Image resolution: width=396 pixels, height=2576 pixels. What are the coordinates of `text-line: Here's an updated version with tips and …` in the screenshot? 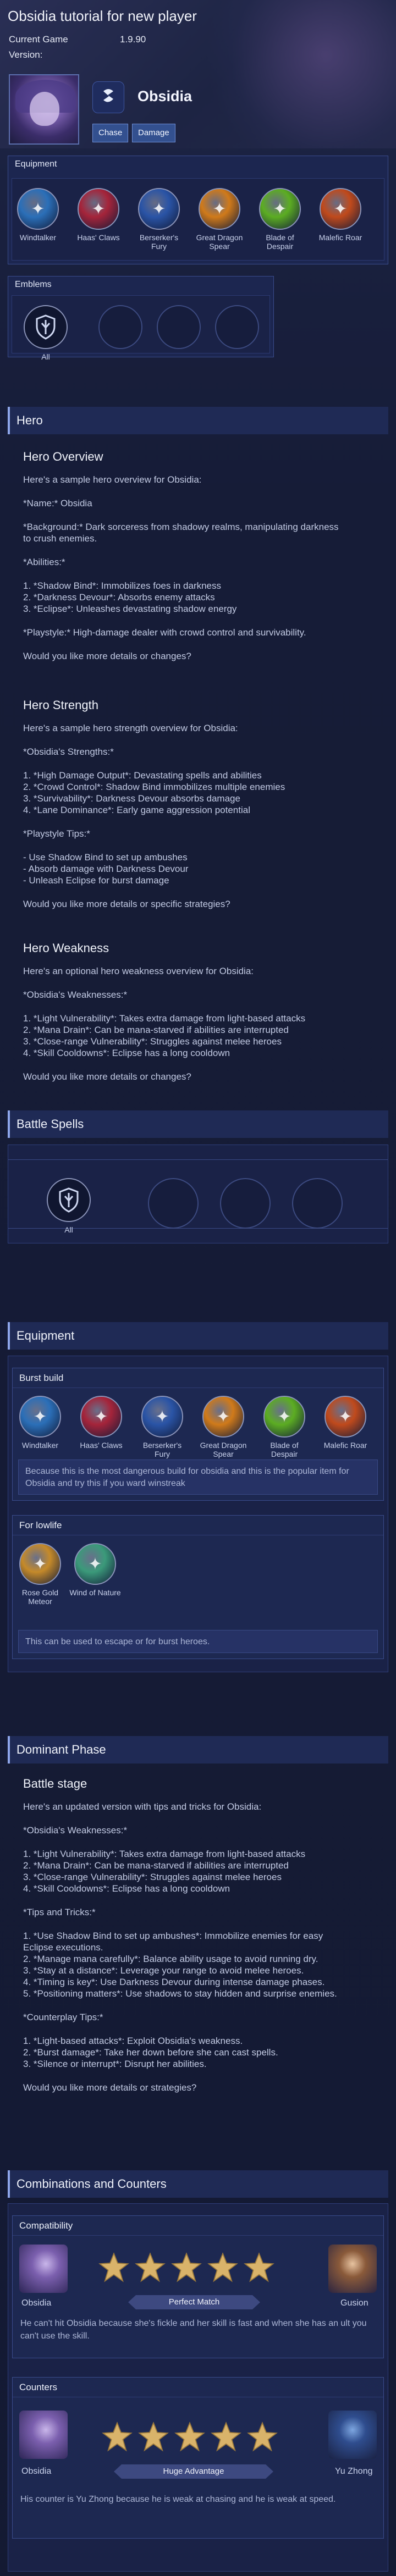 It's located at (142, 1806).